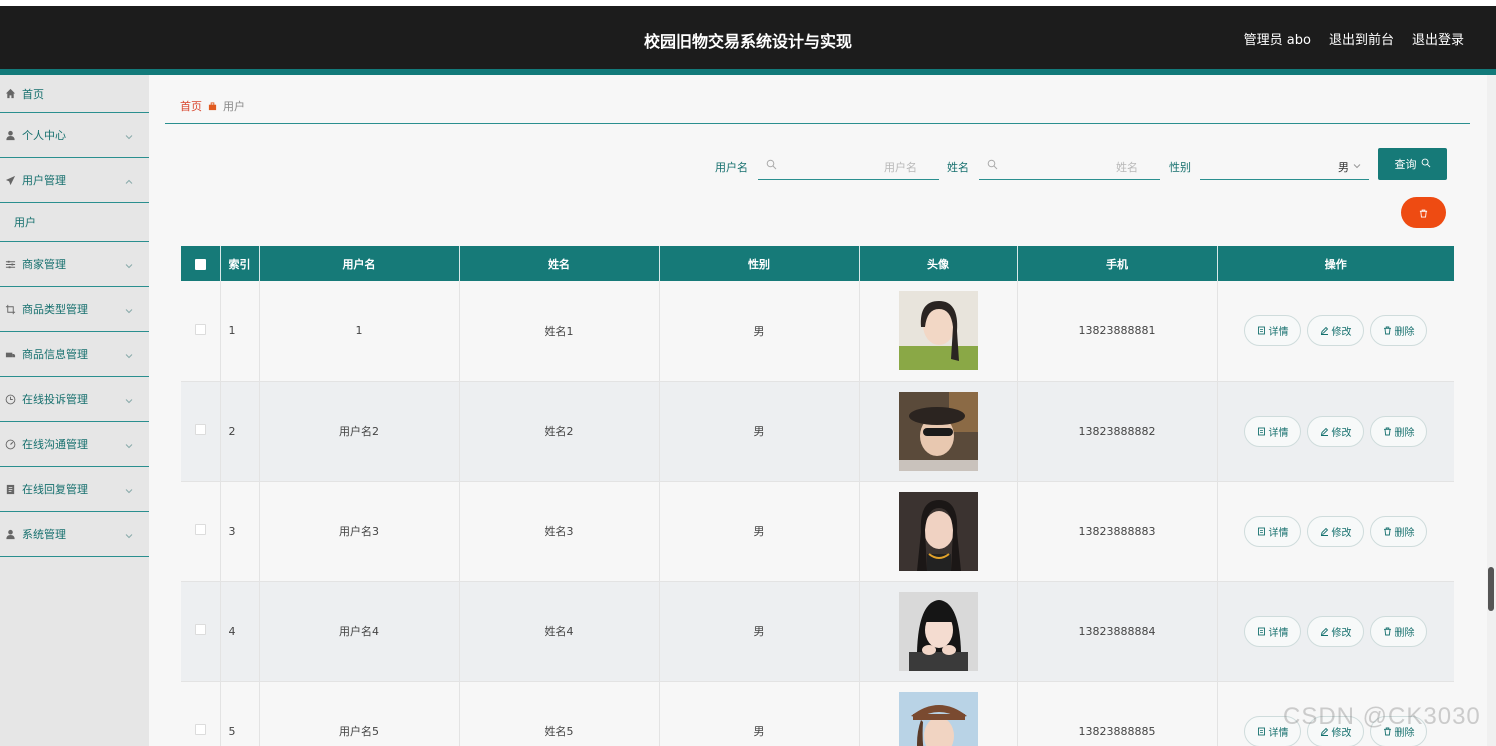  Describe the element at coordinates (559, 263) in the screenshot. I see `column-header: 姓名` at that location.